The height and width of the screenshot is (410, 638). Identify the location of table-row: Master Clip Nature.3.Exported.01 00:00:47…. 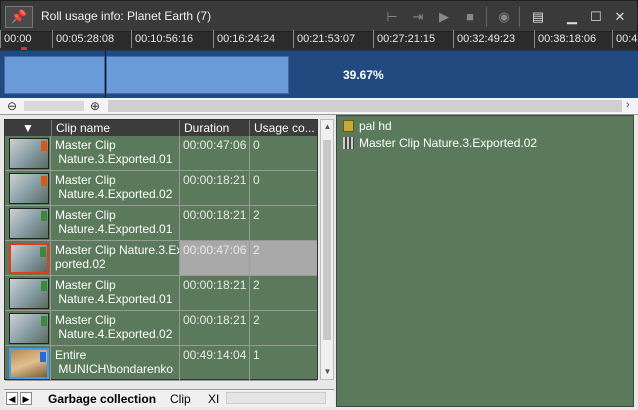
(161, 153).